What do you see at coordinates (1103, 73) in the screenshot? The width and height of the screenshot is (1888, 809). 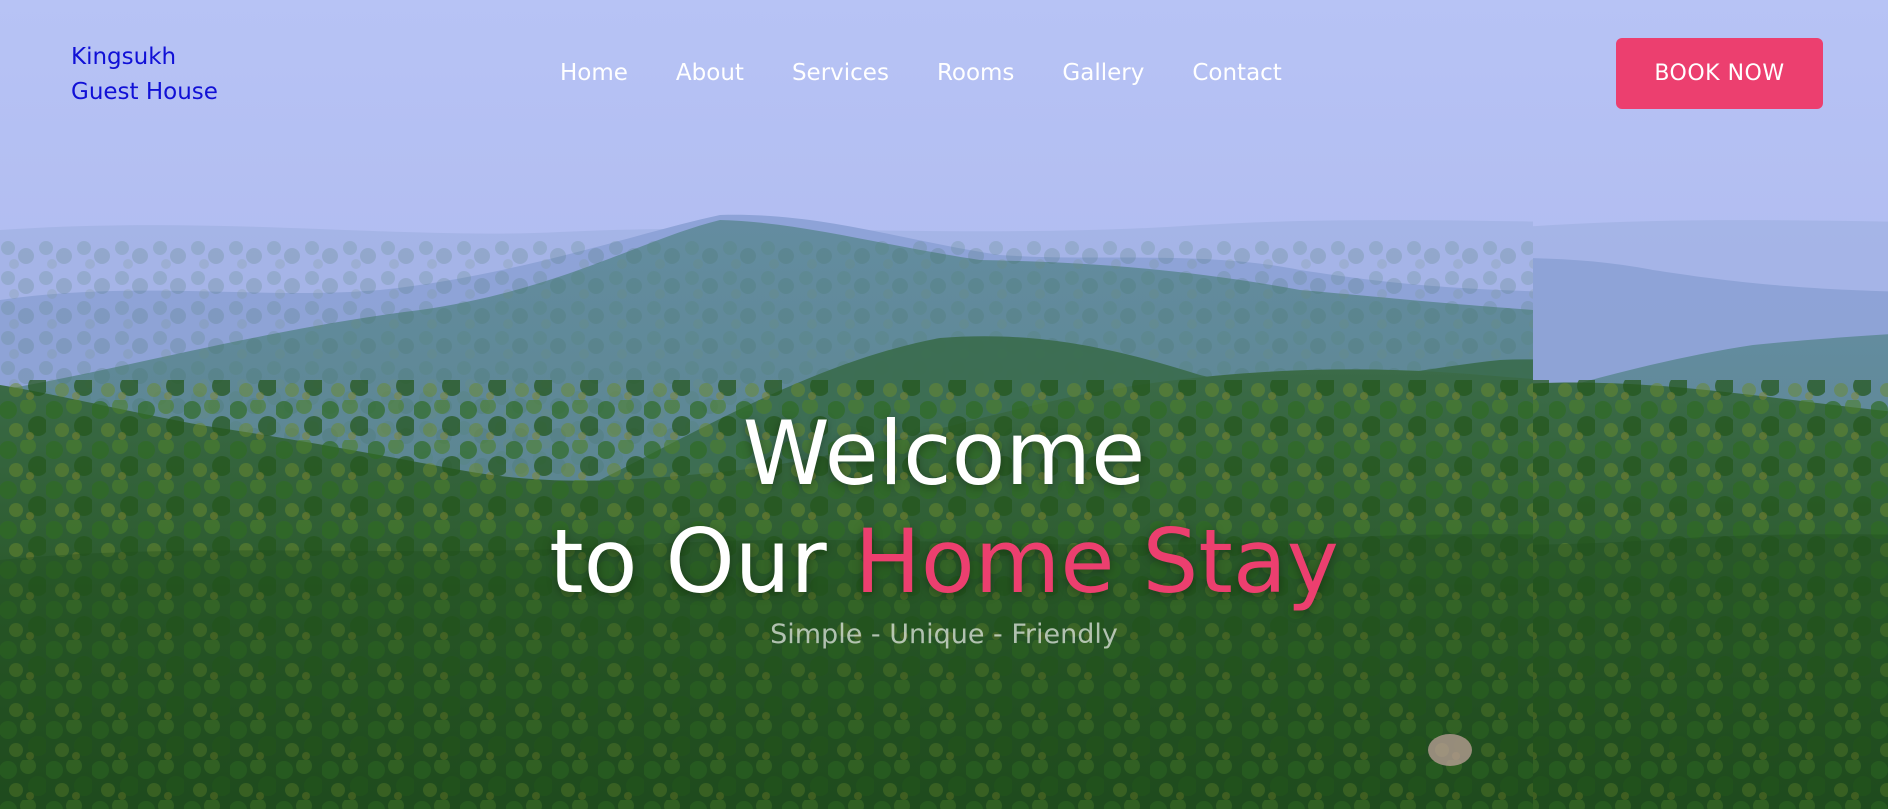 I see `nav-link-gallery: Gallery` at bounding box center [1103, 73].